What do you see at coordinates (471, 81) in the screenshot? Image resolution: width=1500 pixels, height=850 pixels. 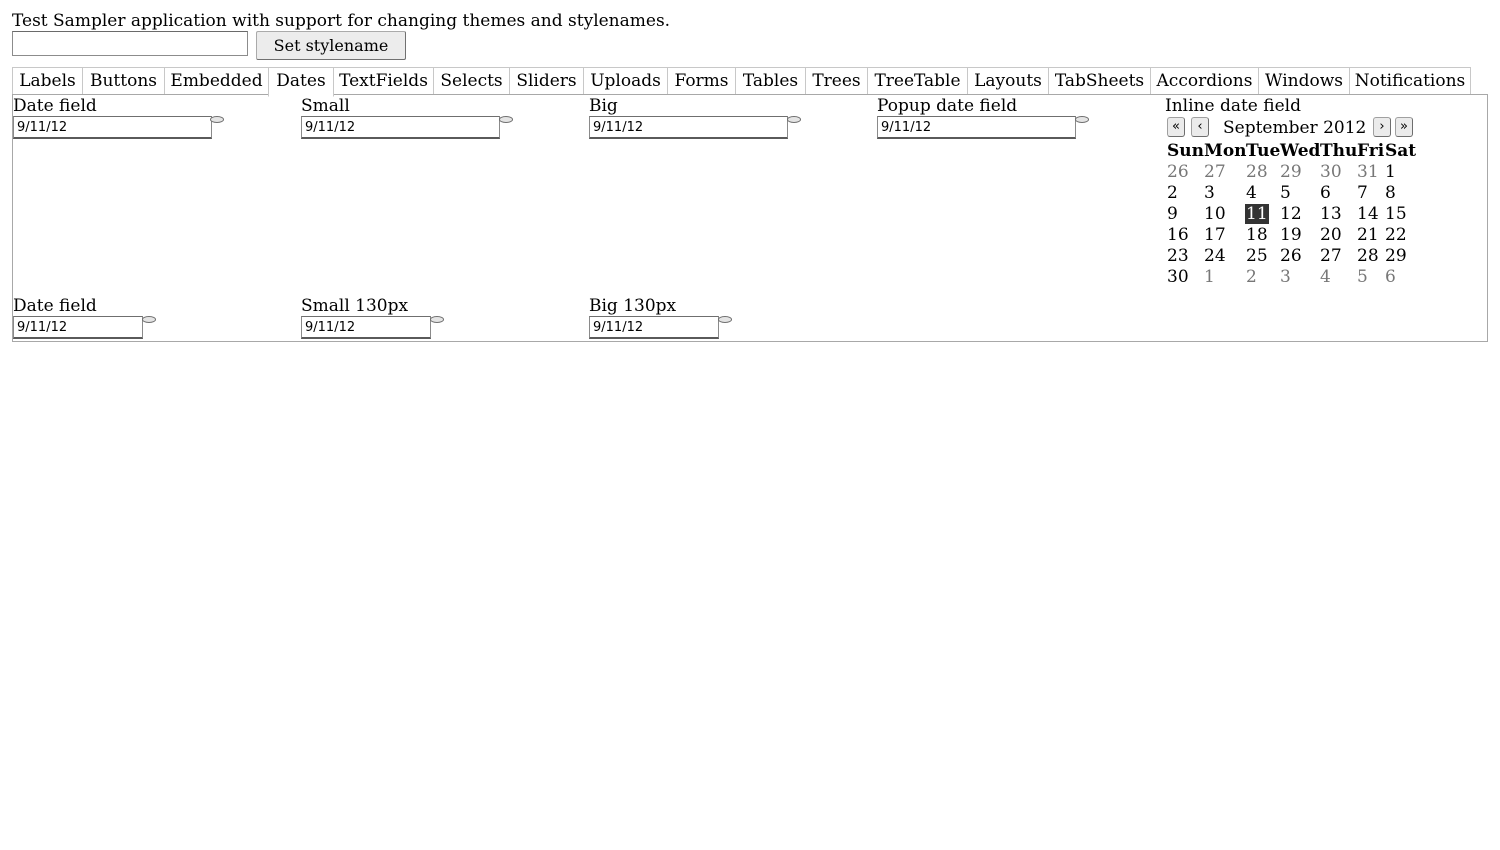 I see `tab-selects: Selects` at bounding box center [471, 81].